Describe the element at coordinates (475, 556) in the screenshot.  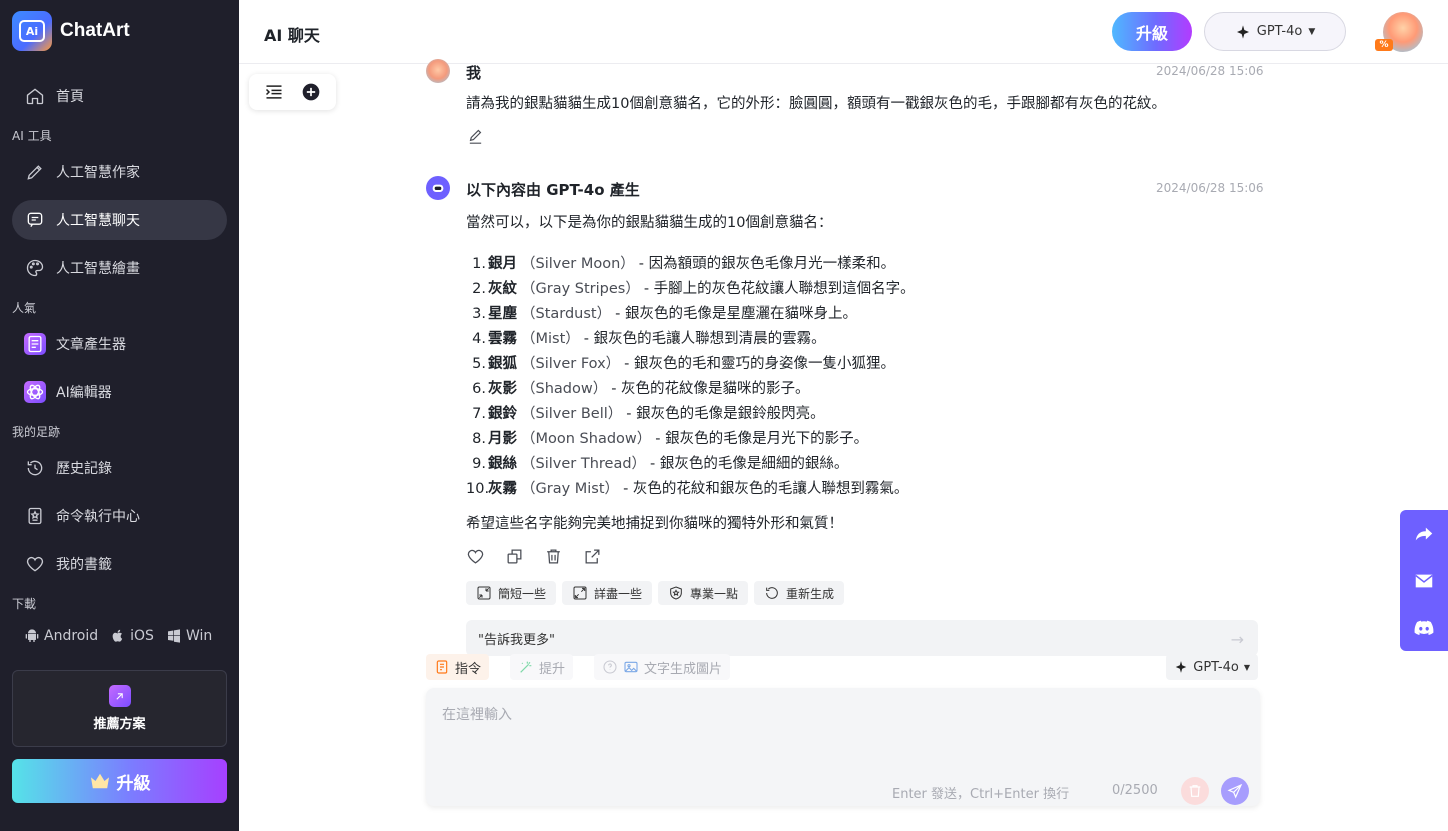
I see `like-heart-icon` at that location.